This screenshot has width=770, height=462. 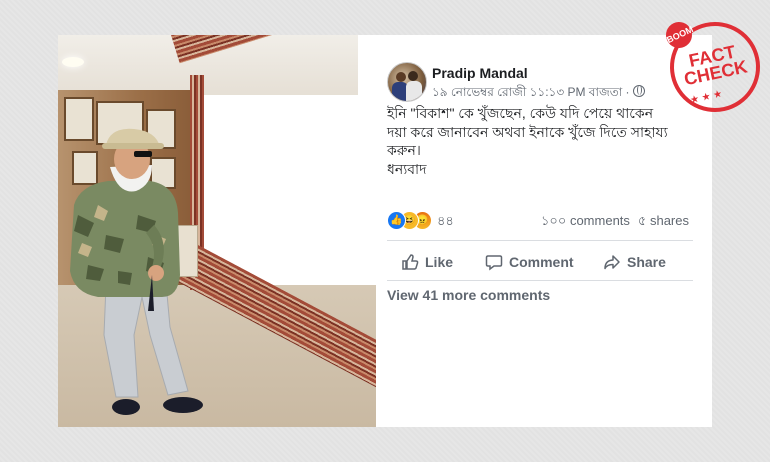 What do you see at coordinates (612, 262) in the screenshot?
I see `share-arrow-icon` at bounding box center [612, 262].